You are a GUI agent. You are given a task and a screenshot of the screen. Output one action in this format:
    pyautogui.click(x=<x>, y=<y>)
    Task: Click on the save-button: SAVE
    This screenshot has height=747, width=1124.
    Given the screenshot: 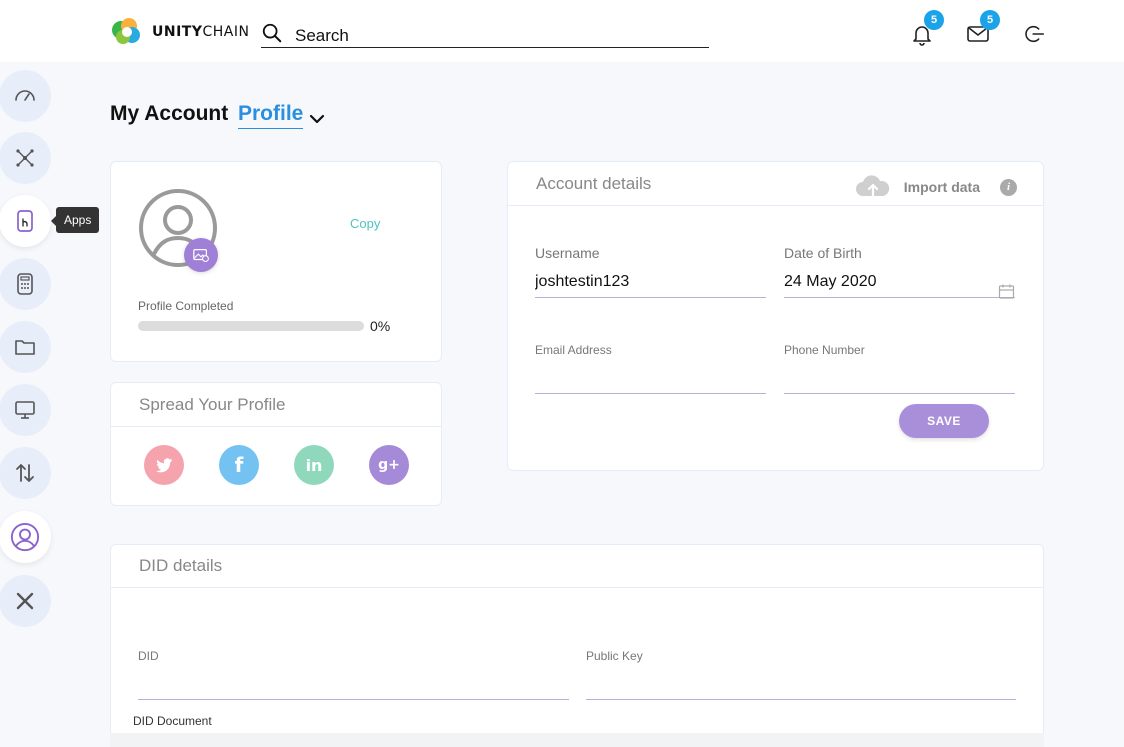 What is the action you would take?
    pyautogui.click(x=944, y=421)
    